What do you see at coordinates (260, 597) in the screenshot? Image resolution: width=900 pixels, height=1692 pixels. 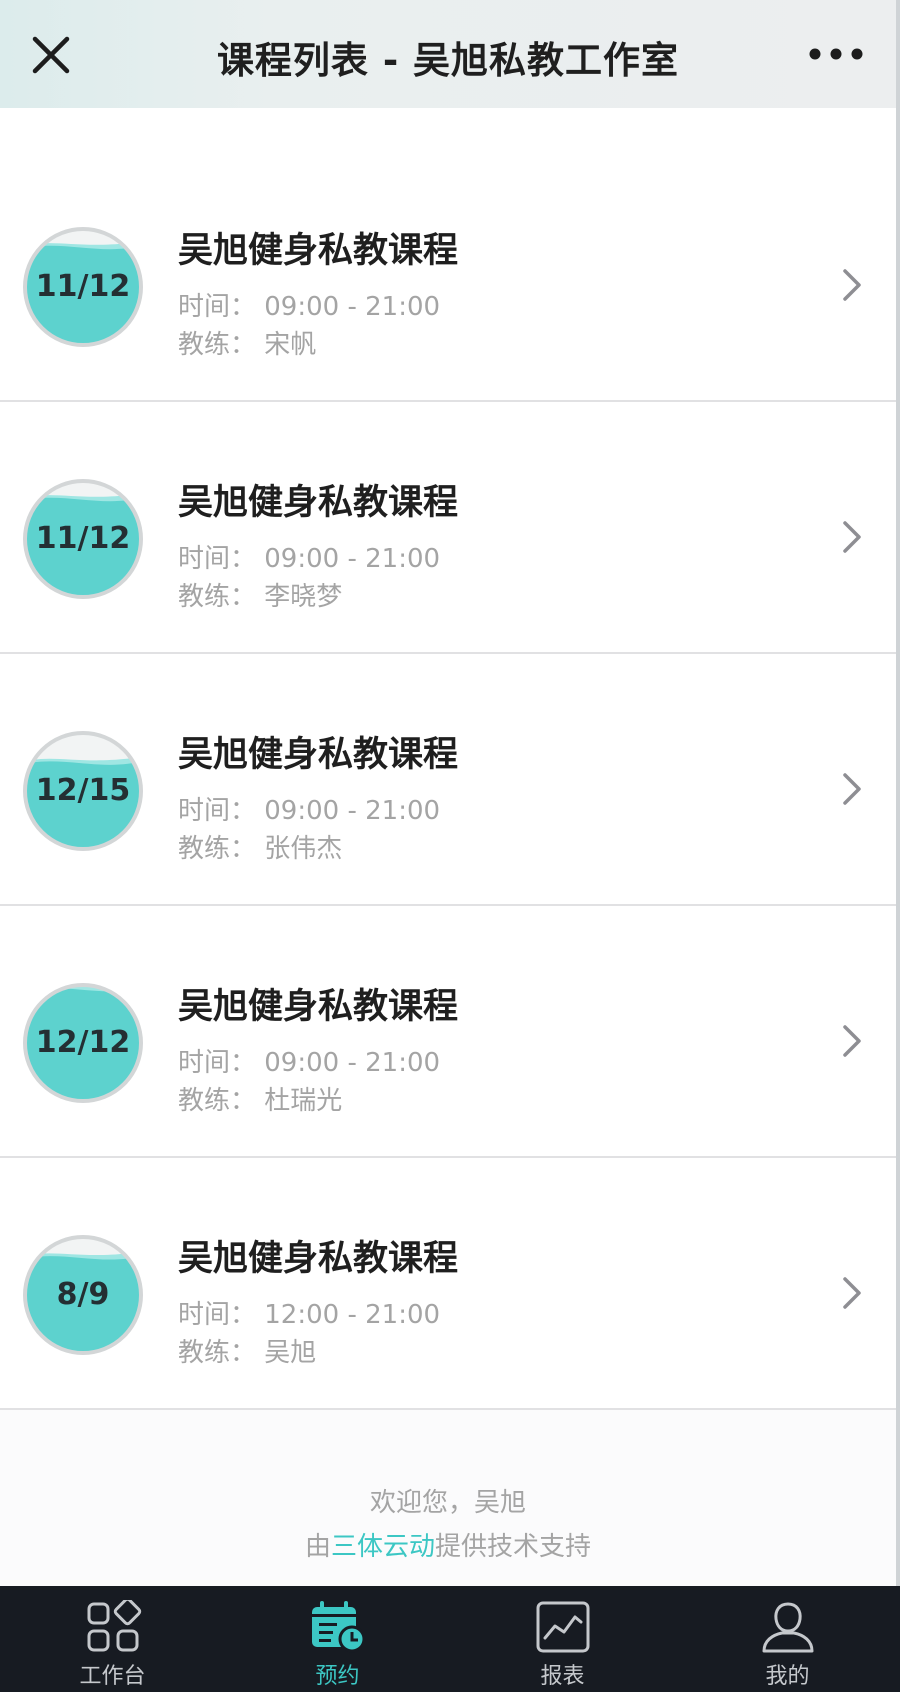 I see `course-coach: 教练： 李晓梦` at bounding box center [260, 597].